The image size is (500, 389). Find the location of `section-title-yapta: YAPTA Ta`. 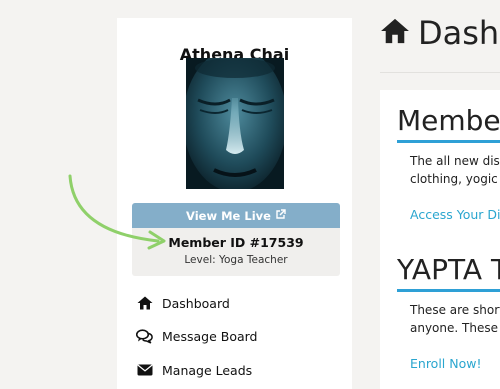

section-title-yapta: YAPTA Ta is located at coordinates (448, 269).